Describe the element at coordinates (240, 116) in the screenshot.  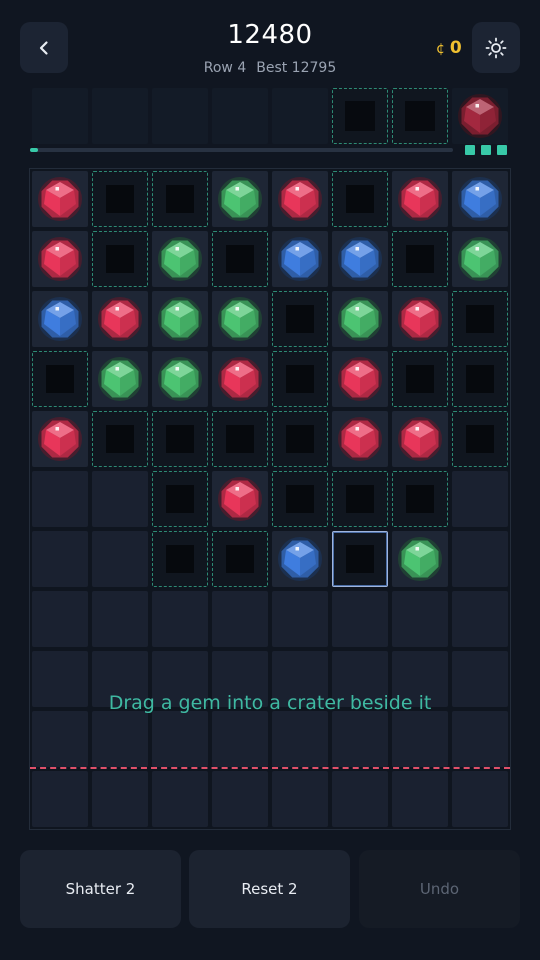
I see `queue-empty-cell` at that location.